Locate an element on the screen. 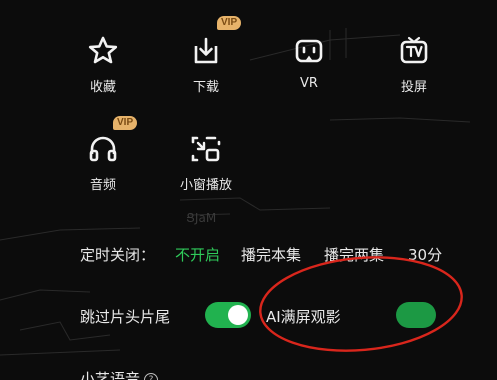 Image resolution: width=497 pixels, height=380 pixels. vr-icon is located at coordinates (309, 51).